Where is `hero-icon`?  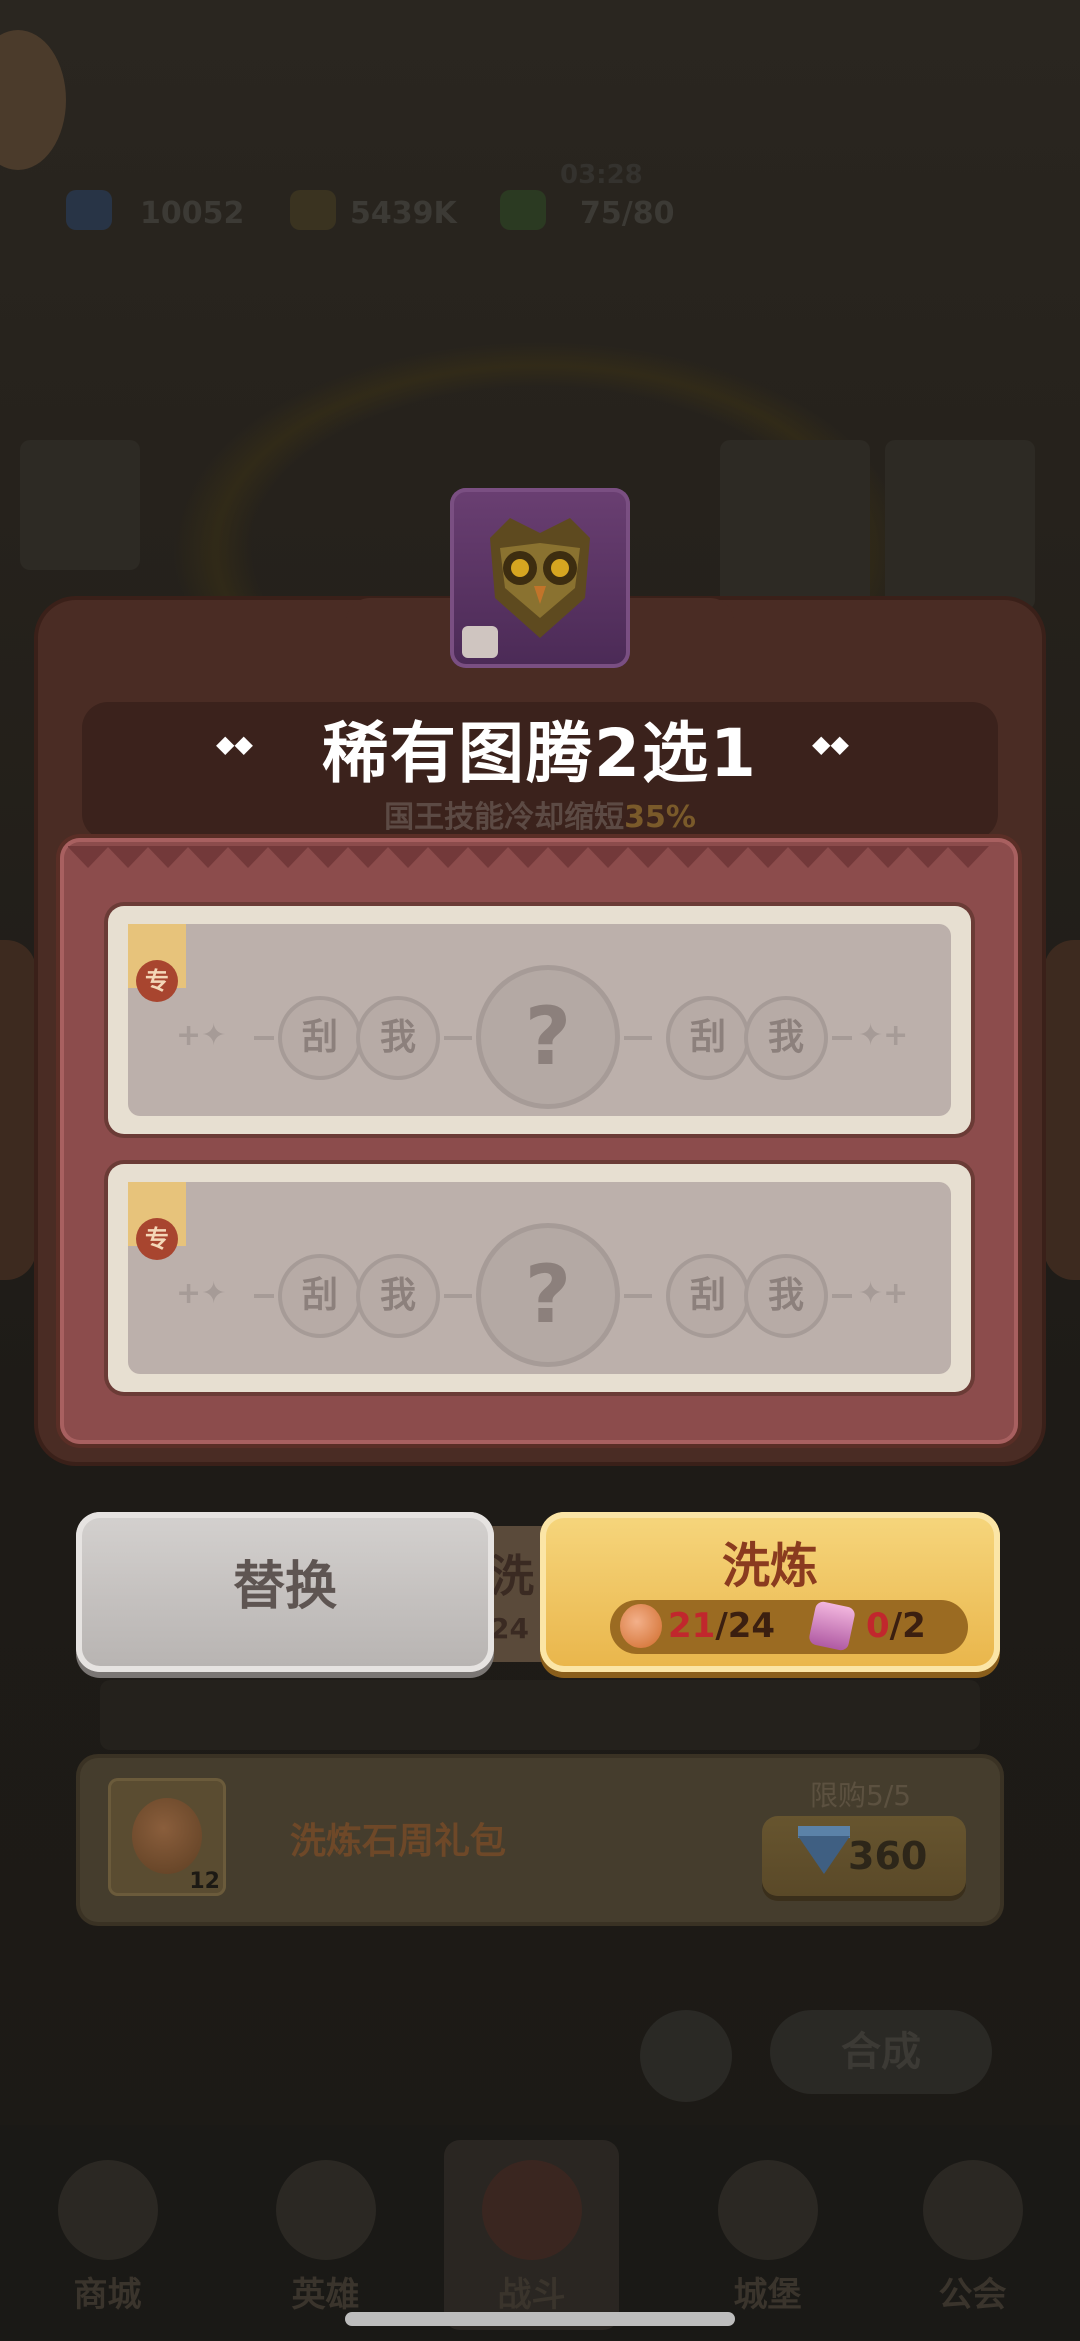 hero-icon is located at coordinates (325, 2210).